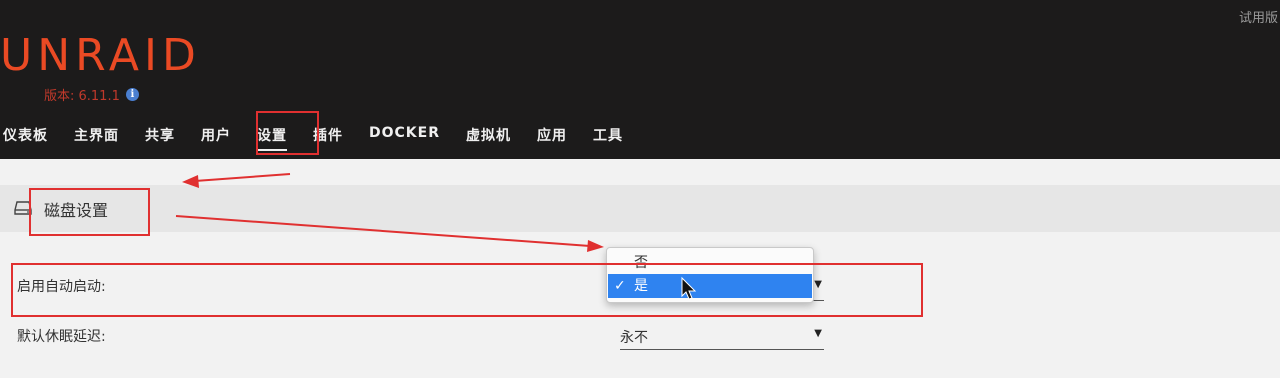 Image resolution: width=1280 pixels, height=378 pixels. What do you see at coordinates (722, 338) in the screenshot?
I see `spindown-delay-select: 永不 ▼` at bounding box center [722, 338].